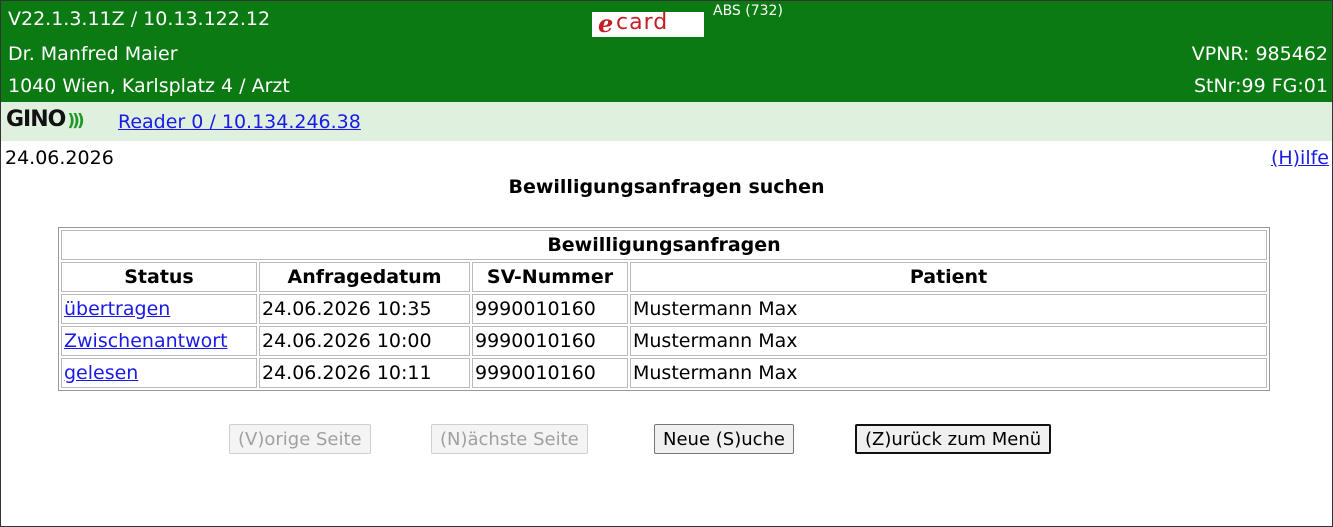 This screenshot has width=1333, height=527. Describe the element at coordinates (953, 439) in the screenshot. I see `back-to-menu-button: (Z)urück zum Menü` at that location.